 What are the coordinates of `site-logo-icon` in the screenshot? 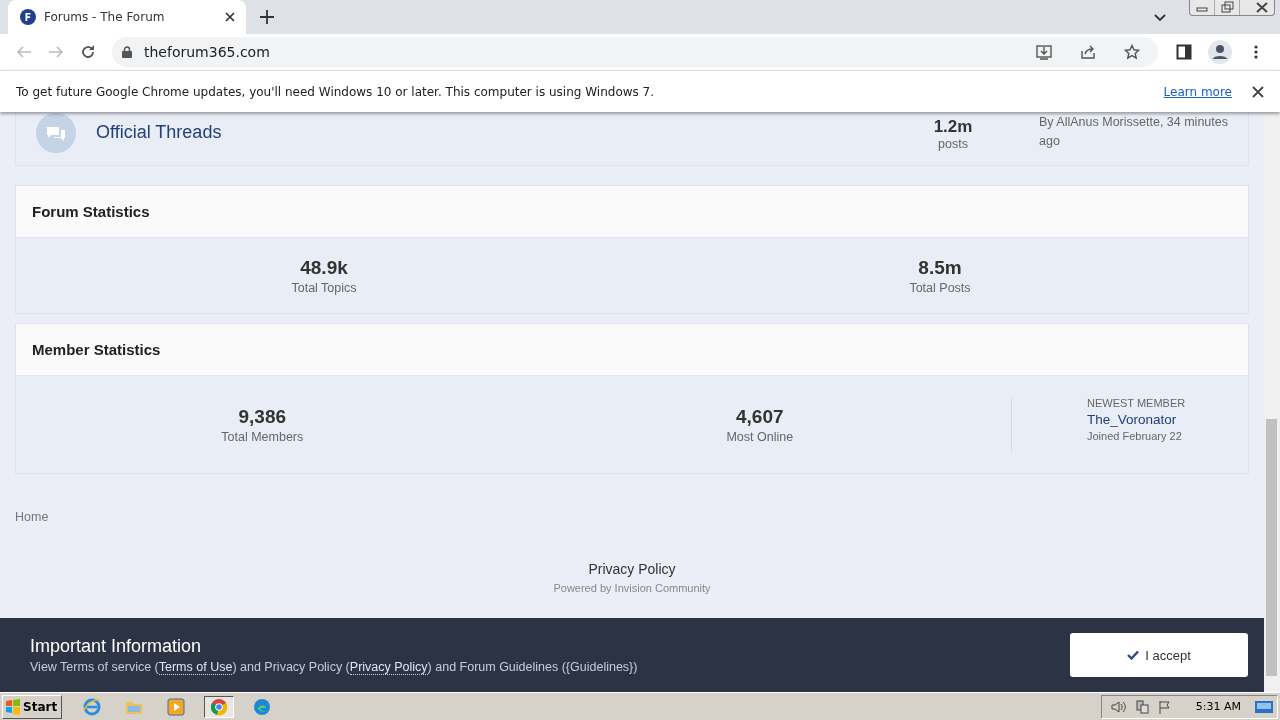 It's located at (28, 17).